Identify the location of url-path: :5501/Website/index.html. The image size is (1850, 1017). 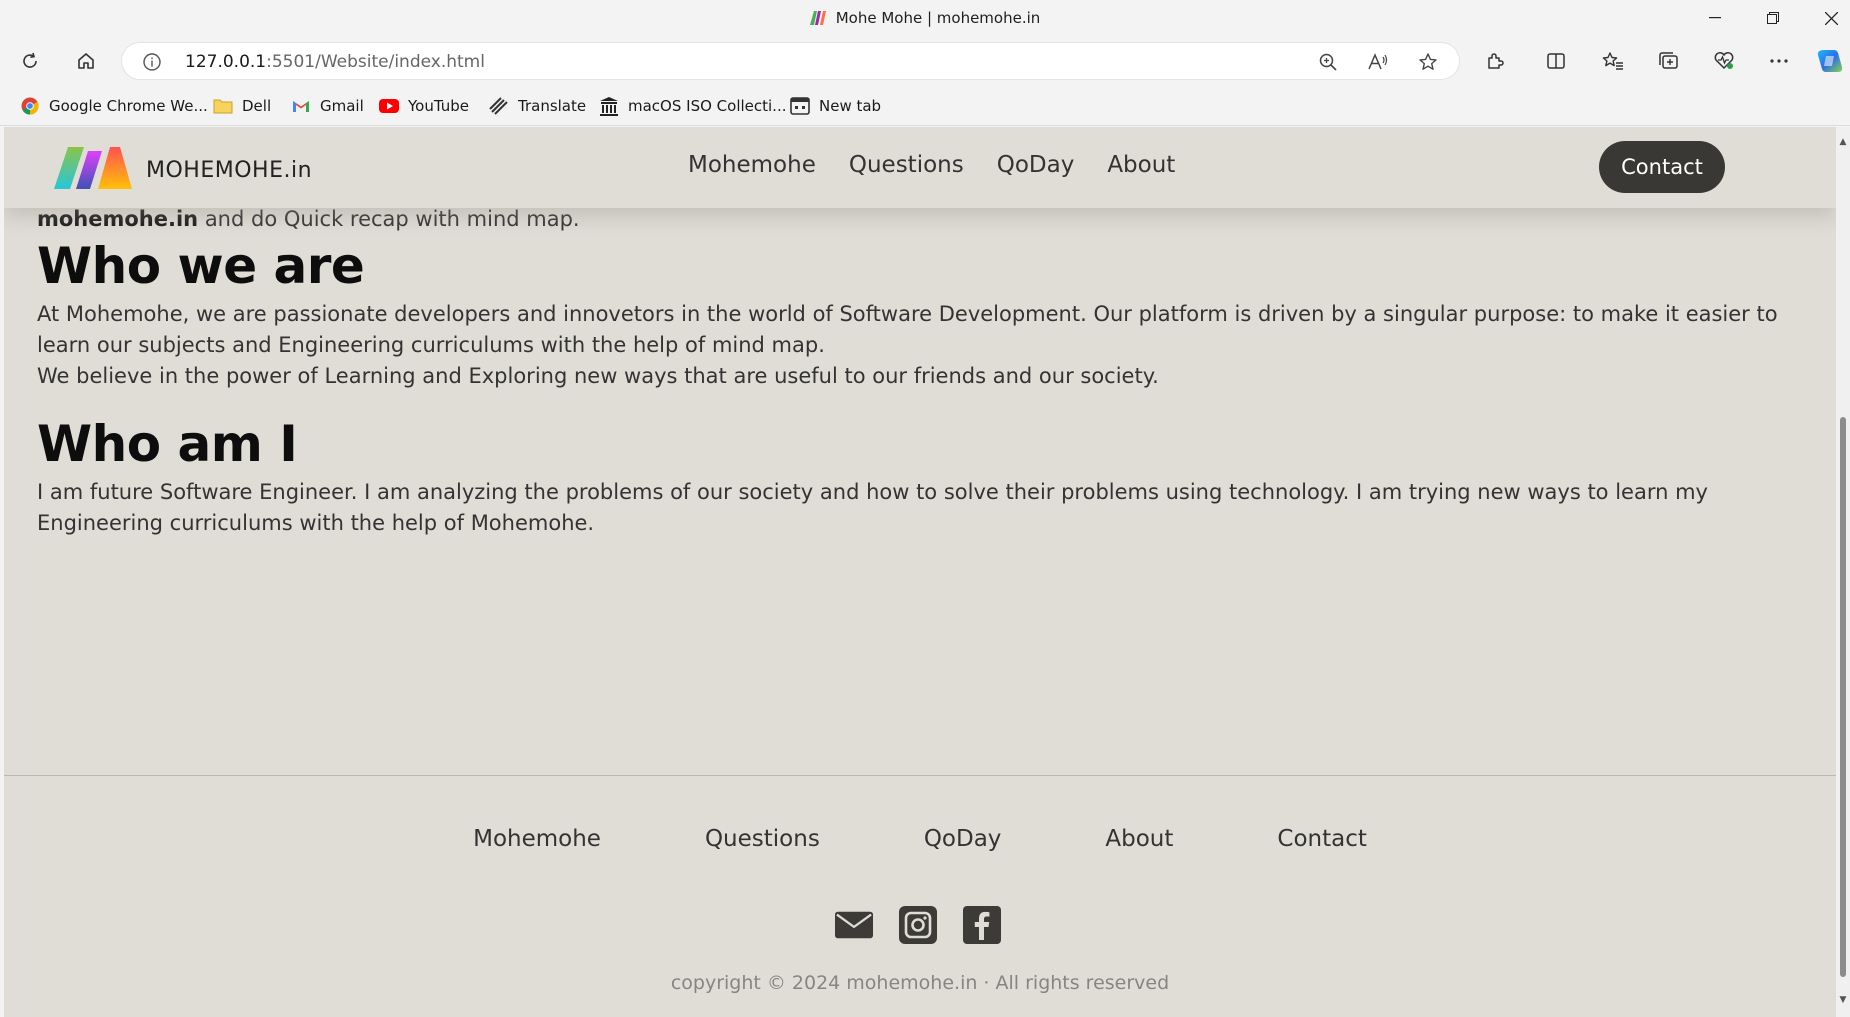
(375, 62).